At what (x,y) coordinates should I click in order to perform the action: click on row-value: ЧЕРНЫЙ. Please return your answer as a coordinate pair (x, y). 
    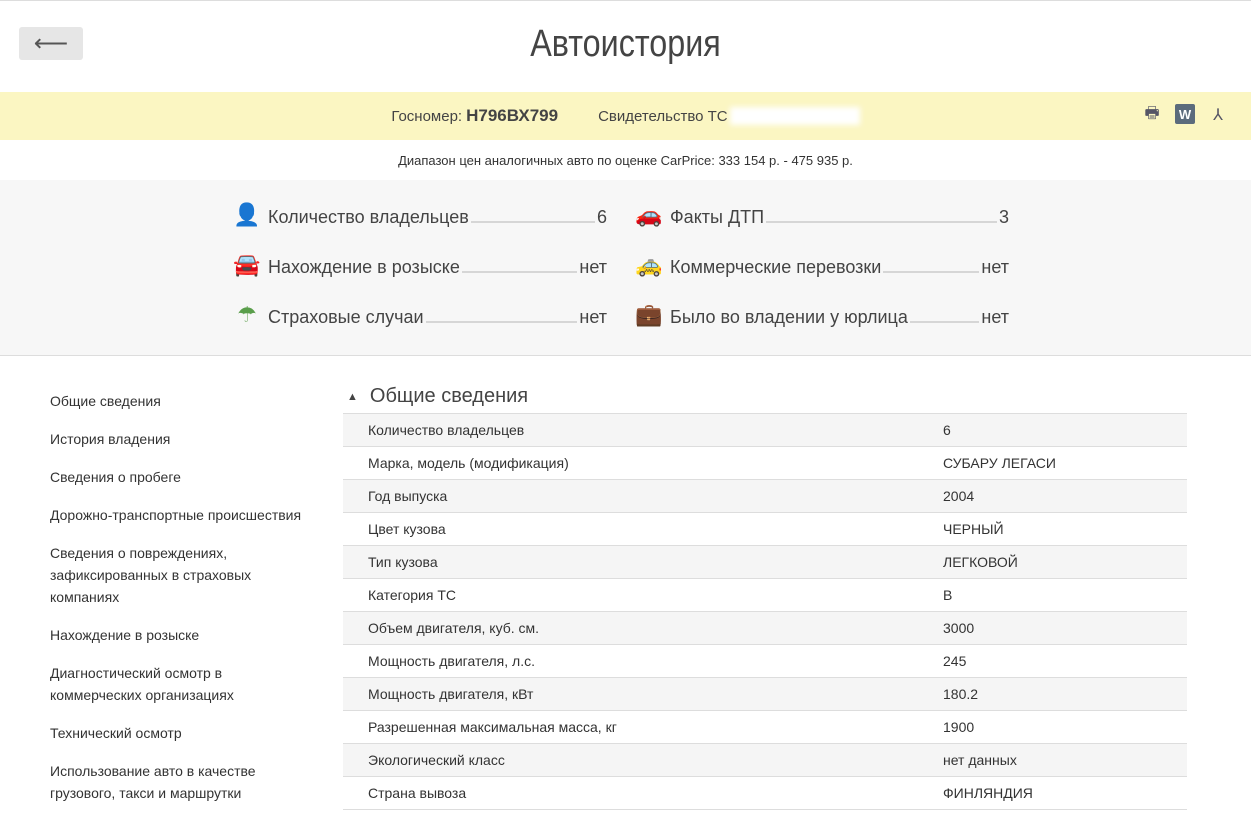
    Looking at the image, I should click on (973, 529).